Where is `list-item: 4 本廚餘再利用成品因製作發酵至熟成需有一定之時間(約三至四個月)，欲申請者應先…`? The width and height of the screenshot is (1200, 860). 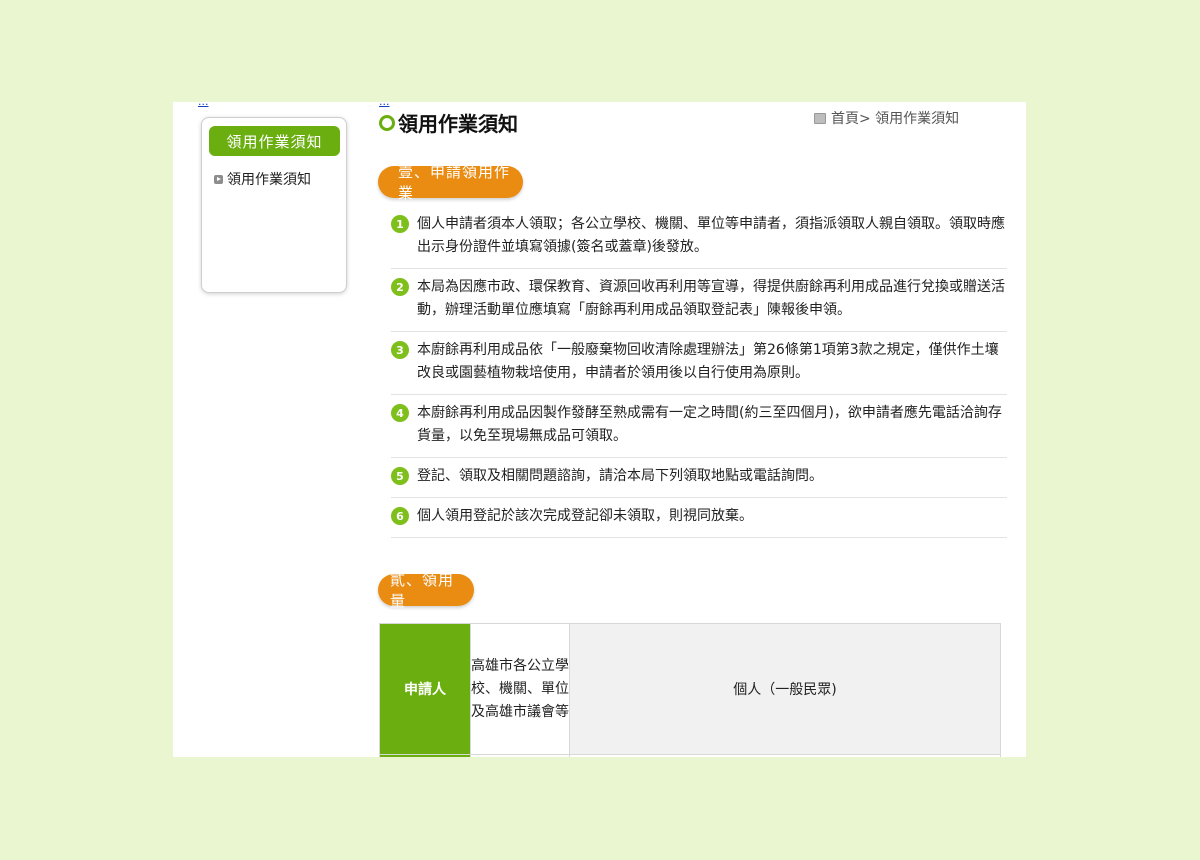 list-item: 4 本廚餘再利用成品因製作發酵至熟成需有一定之時間(約三至四個月)，欲申請者應先… is located at coordinates (699, 426).